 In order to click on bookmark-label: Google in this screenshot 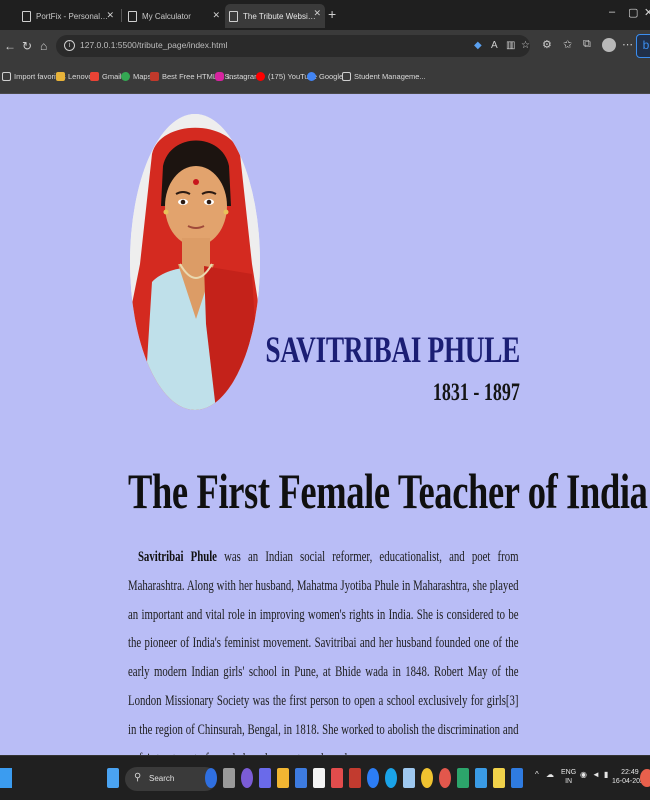, I will do `click(331, 76)`.